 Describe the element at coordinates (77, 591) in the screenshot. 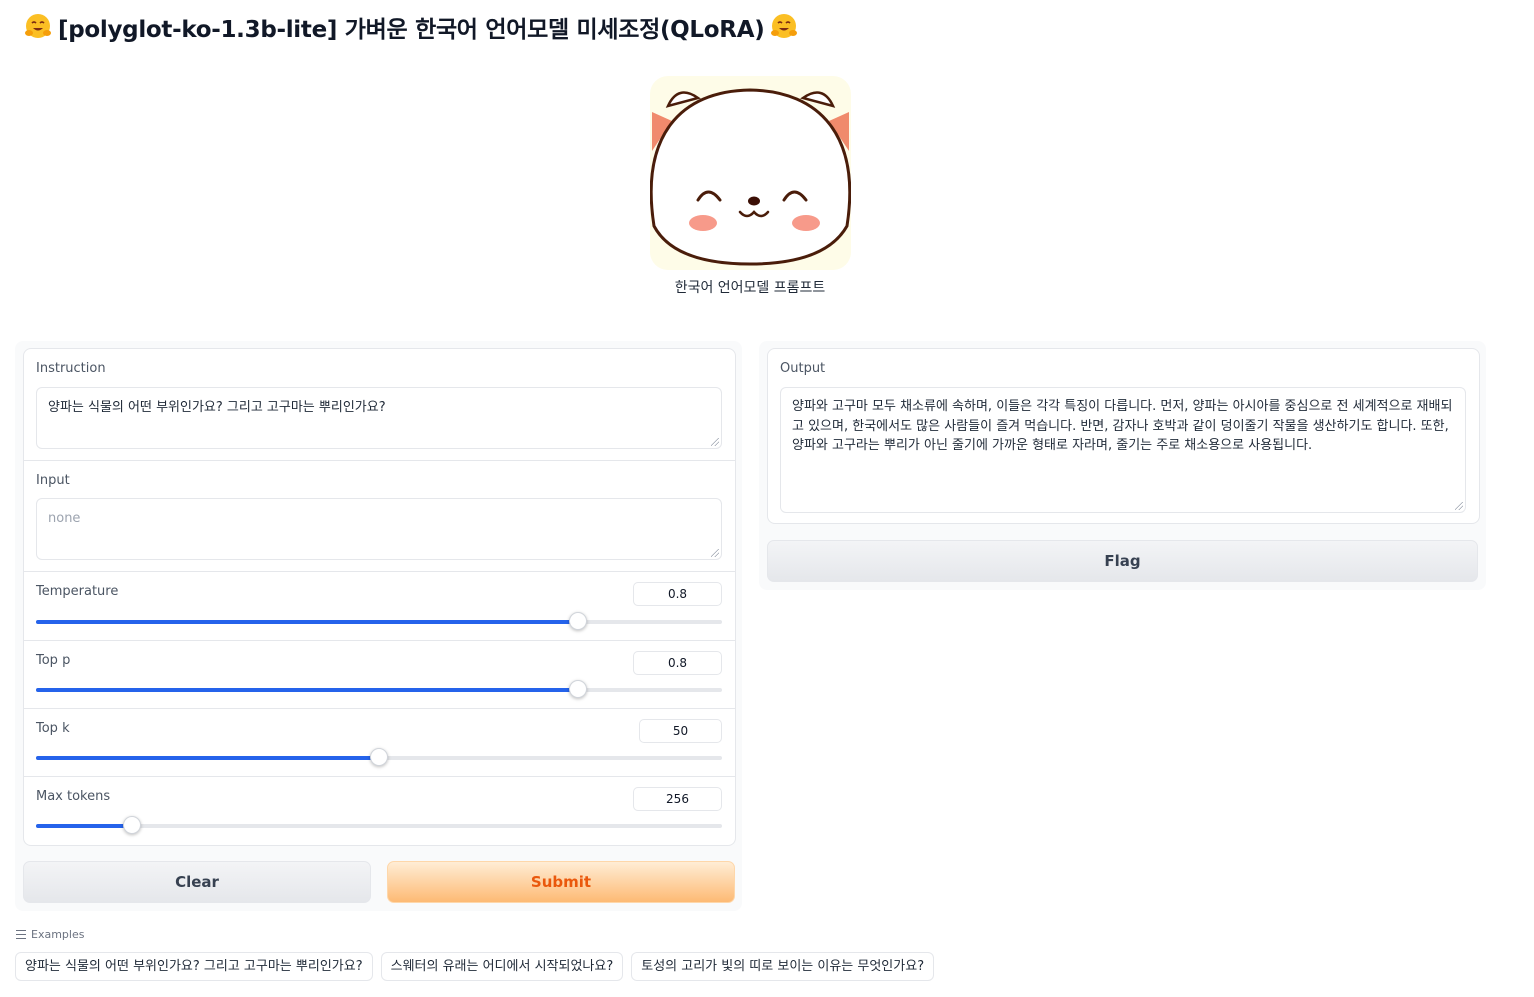

I see `temperature-label: Temperature` at that location.